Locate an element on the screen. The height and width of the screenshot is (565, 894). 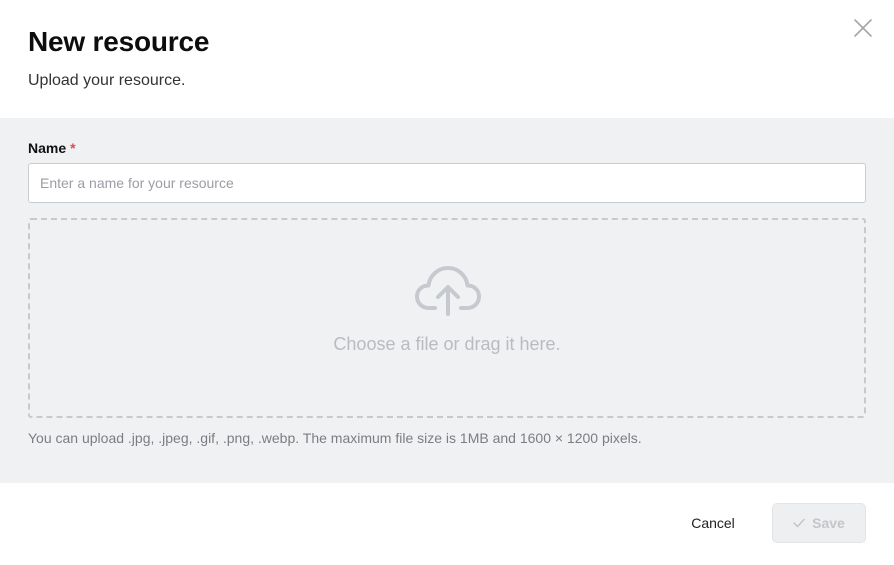
name-input is located at coordinates (447, 183).